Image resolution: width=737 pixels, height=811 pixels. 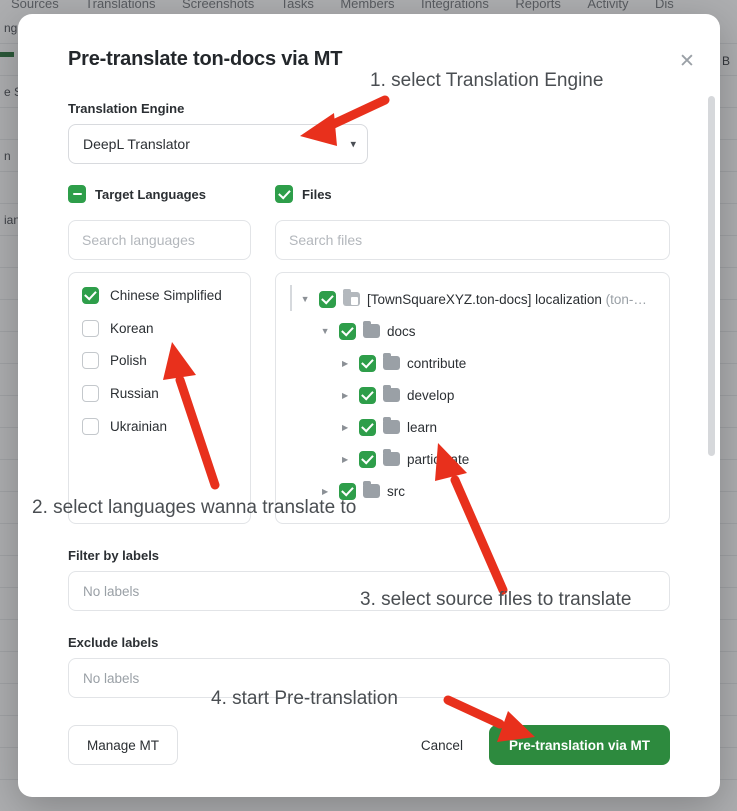 What do you see at coordinates (369, 591) in the screenshot?
I see `filter-by-labels-input` at bounding box center [369, 591].